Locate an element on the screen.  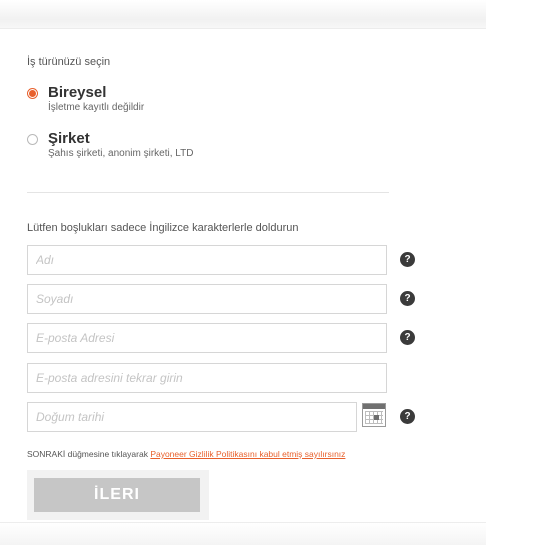
next-button-container: İLERI is located at coordinates (118, 495).